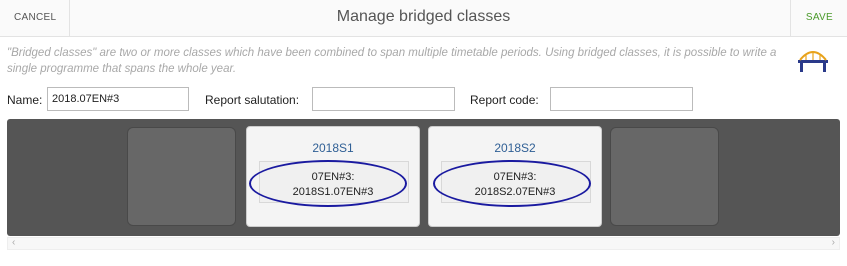 The width and height of the screenshot is (847, 266). I want to click on period-card: 2018S2 07EN#3: 2018S2.07EN#3, so click(515, 176).